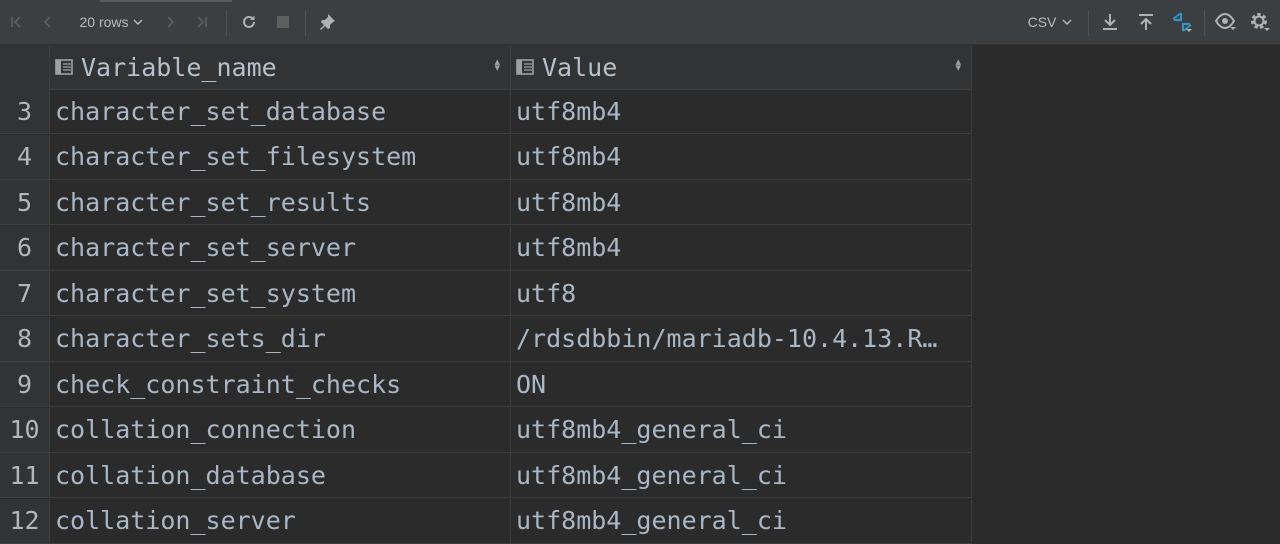  I want to click on table-row: 12 collation_server utf8mb4_general_ci, so click(486, 521).